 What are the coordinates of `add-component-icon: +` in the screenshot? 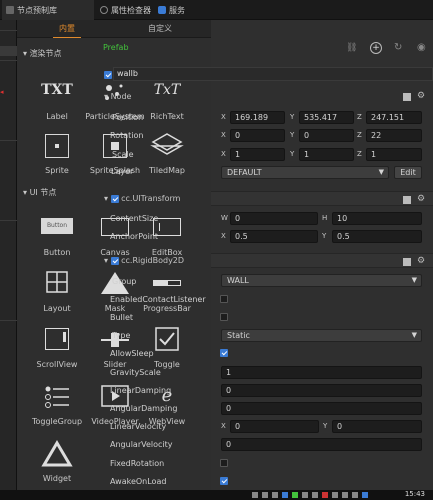 It's located at (376, 48).